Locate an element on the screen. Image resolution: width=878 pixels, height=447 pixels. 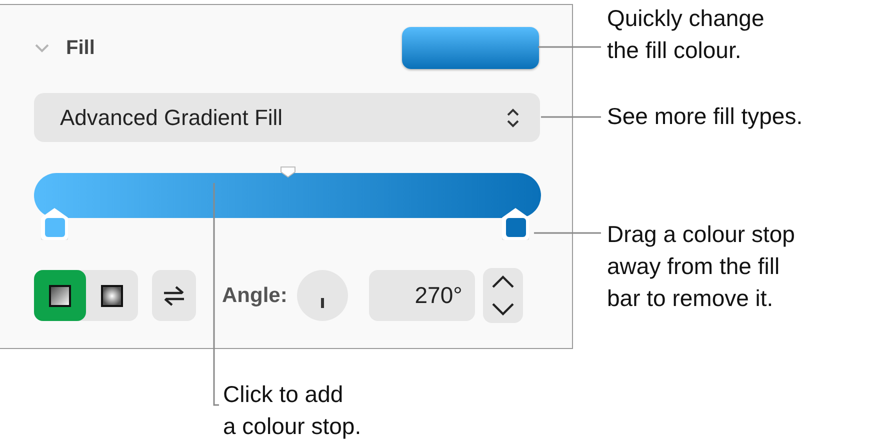
swap-arrows-icon is located at coordinates (174, 295).